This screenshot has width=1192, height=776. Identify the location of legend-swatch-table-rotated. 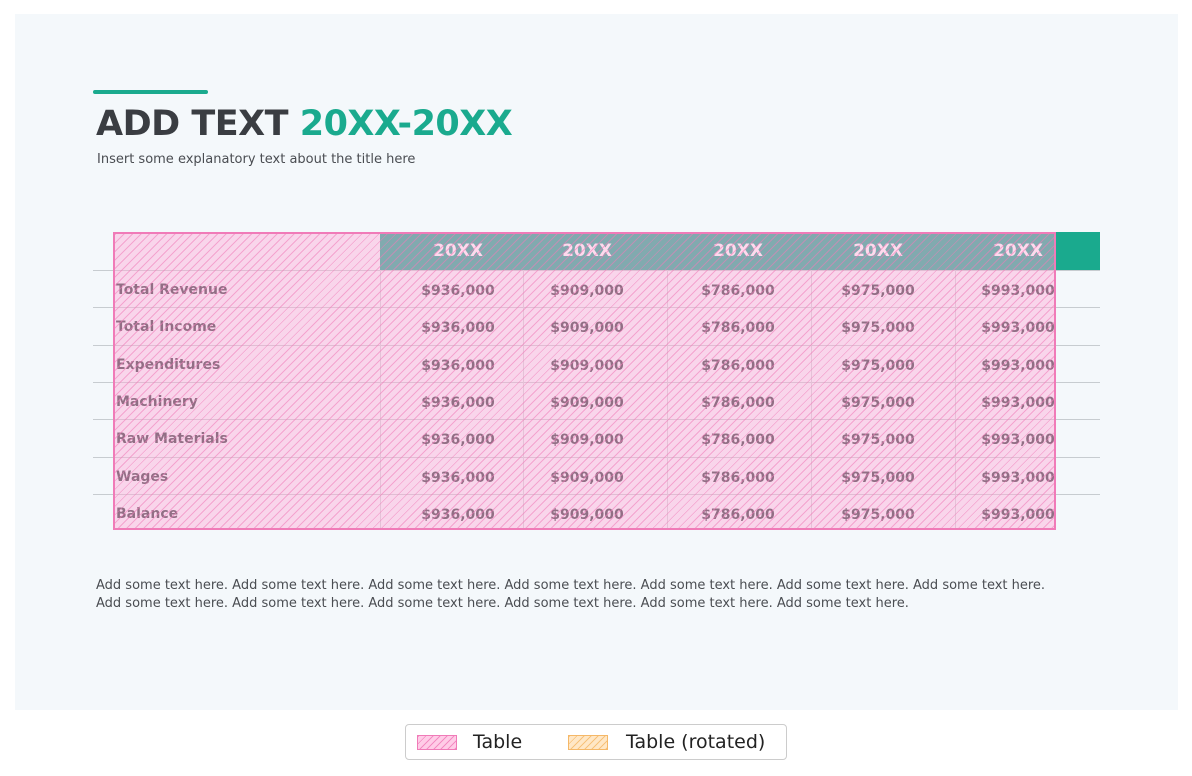
(588, 742).